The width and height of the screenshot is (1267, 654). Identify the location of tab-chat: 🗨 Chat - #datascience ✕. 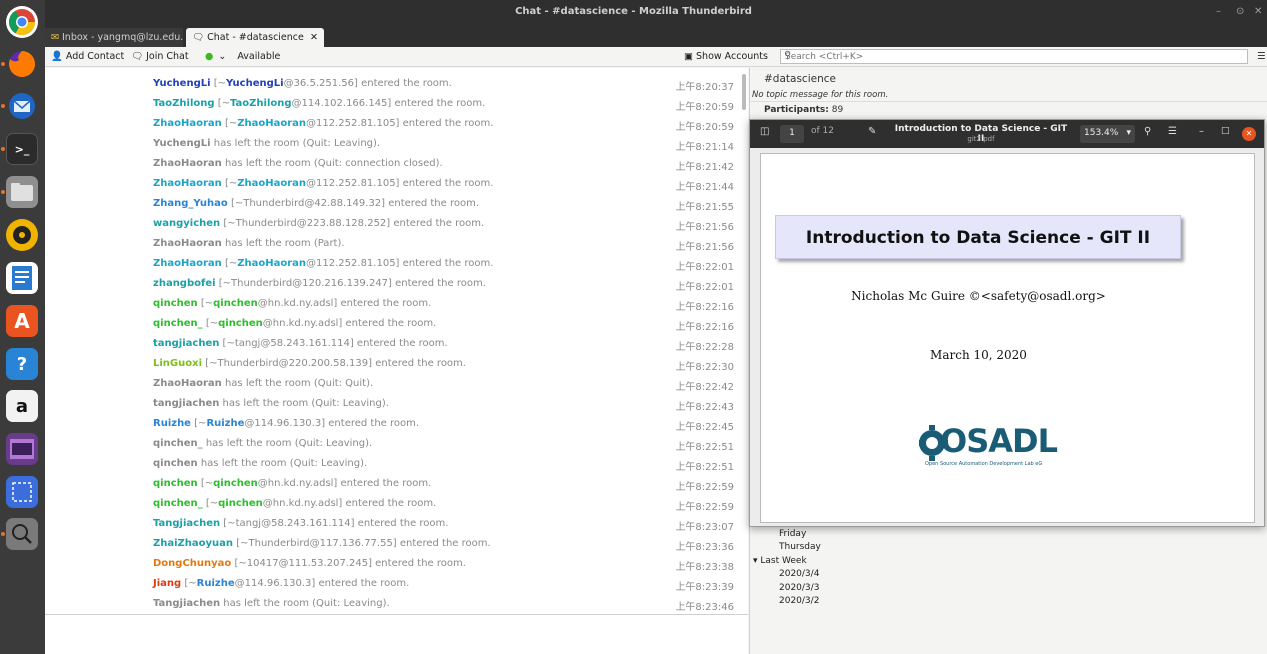
(255, 37).